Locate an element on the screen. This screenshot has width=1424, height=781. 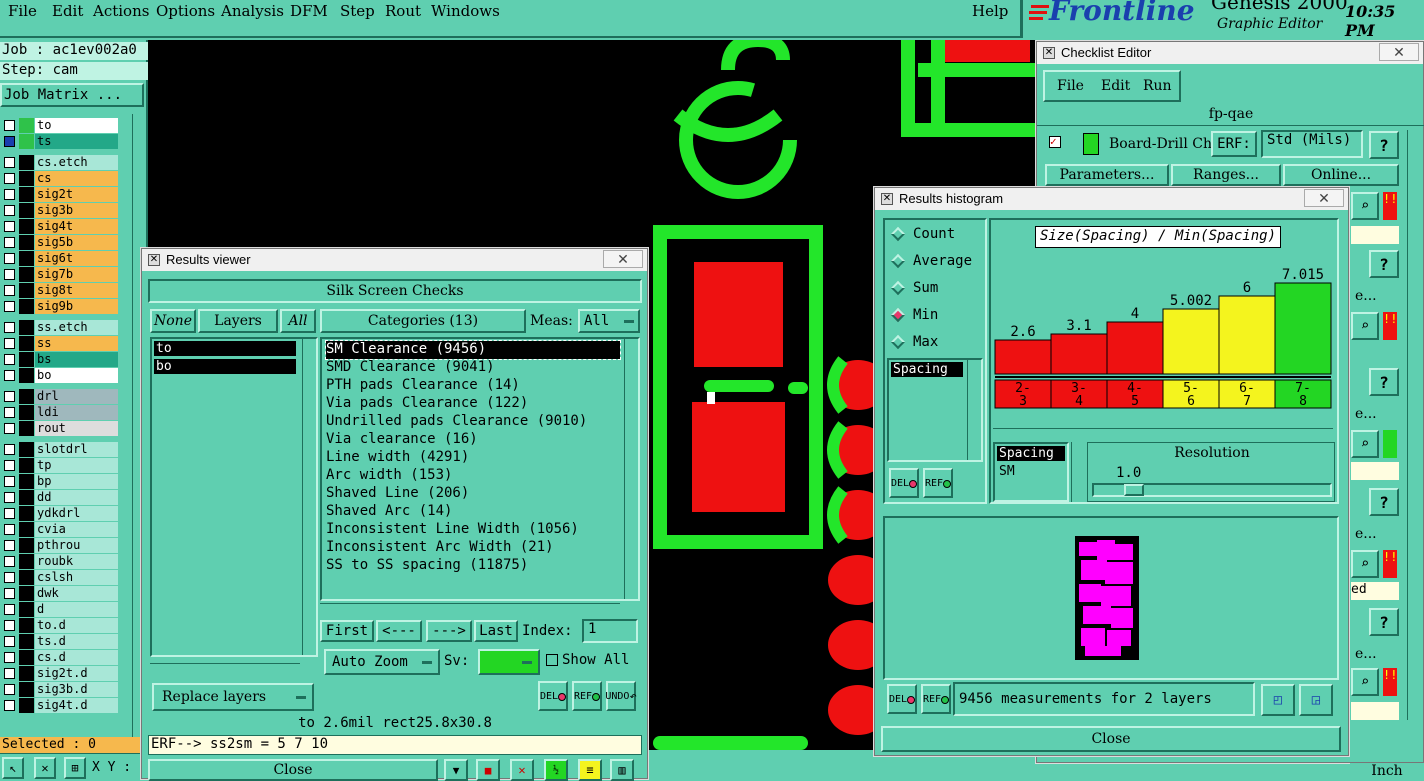
category-item: Via pads Clearance (122) is located at coordinates (427, 404).